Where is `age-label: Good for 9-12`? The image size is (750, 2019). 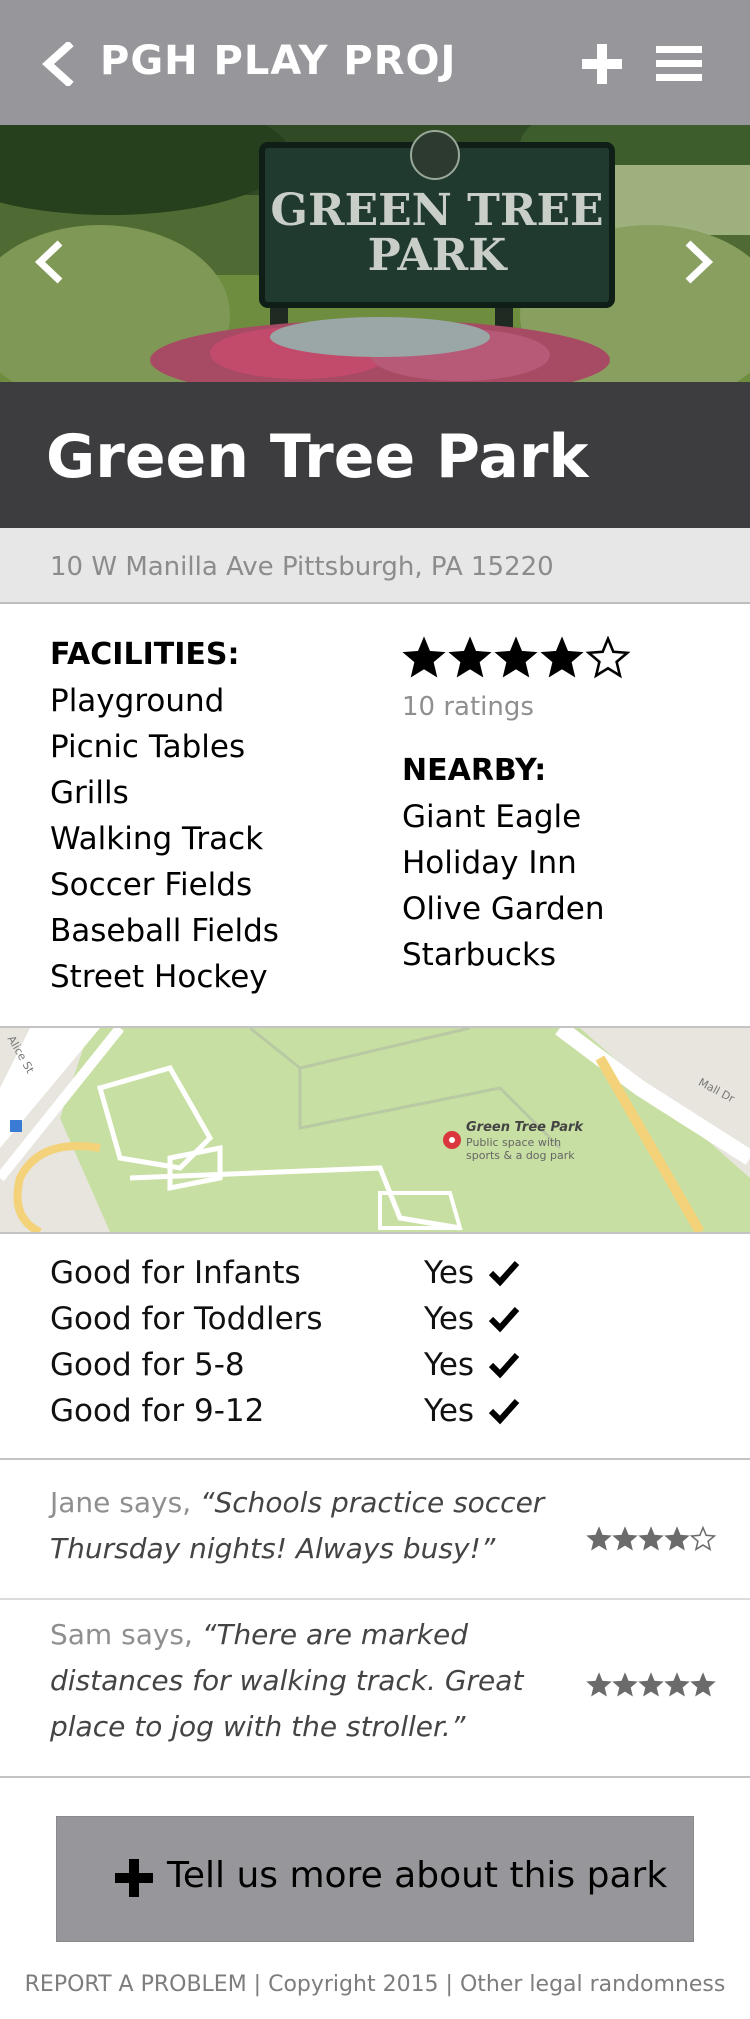
age-label: Good for 9-12 is located at coordinates (157, 1411).